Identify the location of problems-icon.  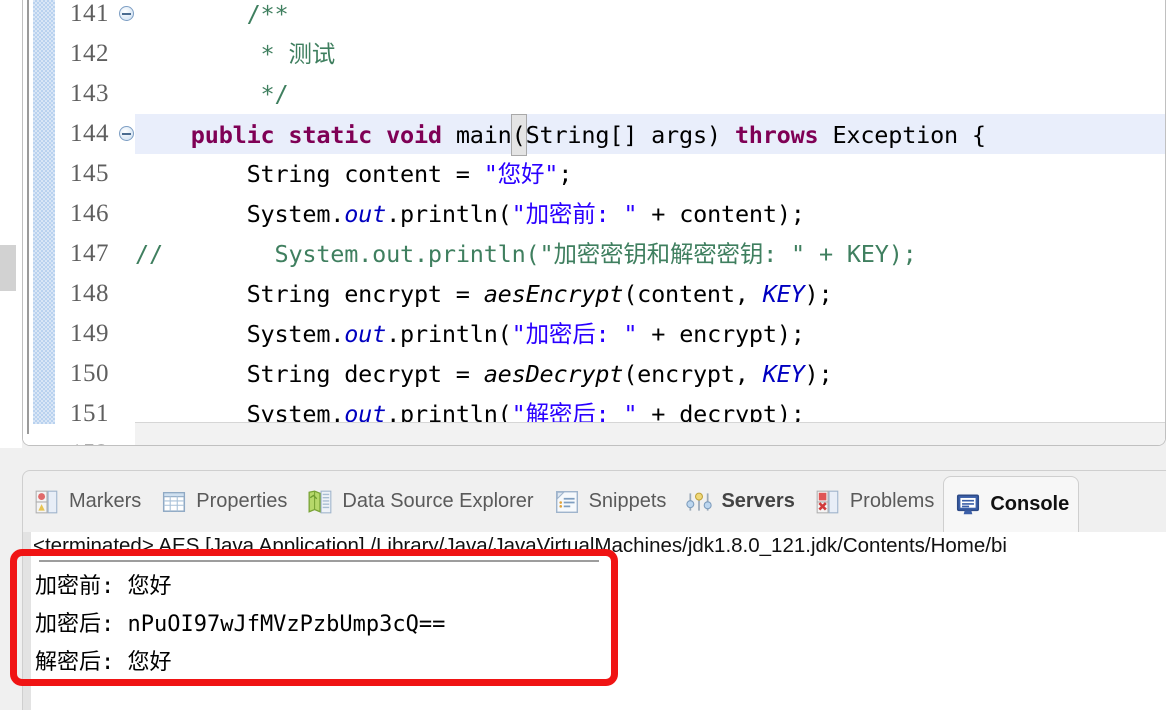
(828, 502).